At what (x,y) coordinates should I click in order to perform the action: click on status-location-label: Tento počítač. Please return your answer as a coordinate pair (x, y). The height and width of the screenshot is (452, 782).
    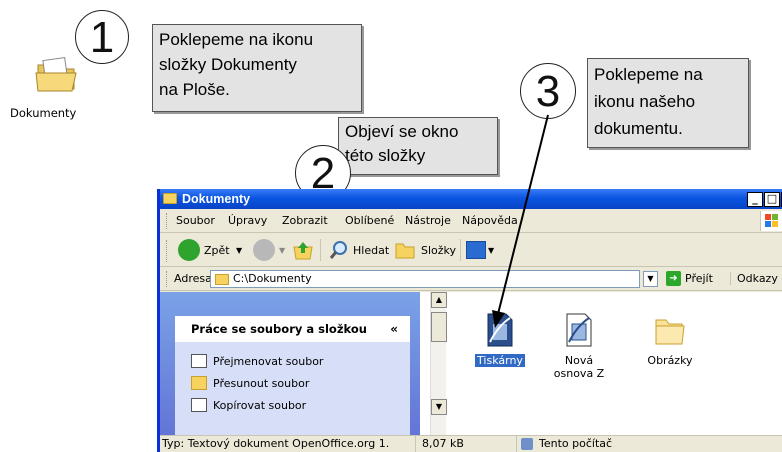
    Looking at the image, I should click on (576, 443).